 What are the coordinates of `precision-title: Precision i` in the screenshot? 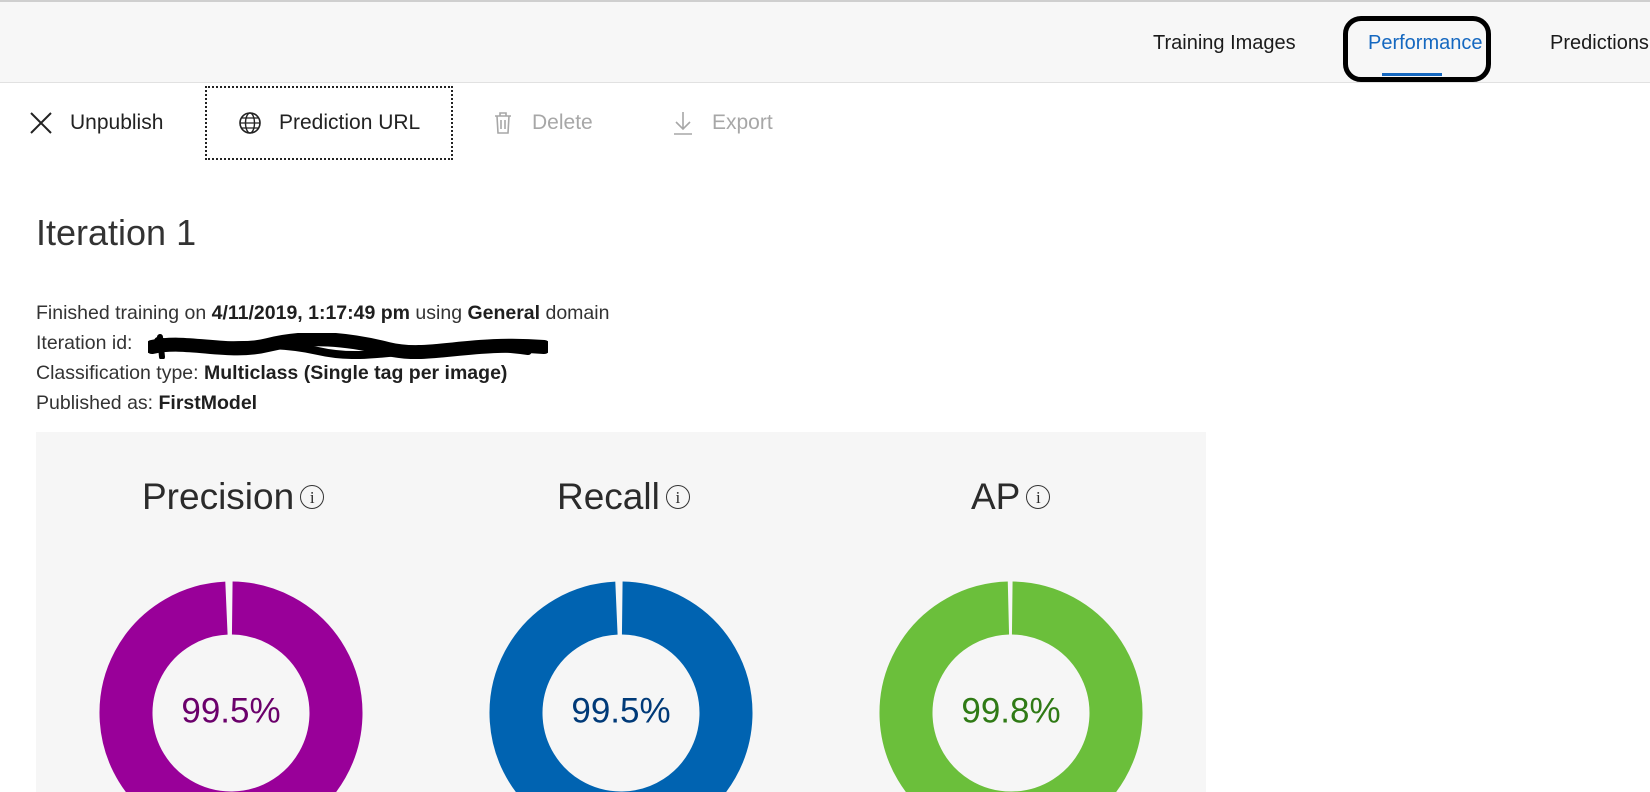 It's located at (233, 497).